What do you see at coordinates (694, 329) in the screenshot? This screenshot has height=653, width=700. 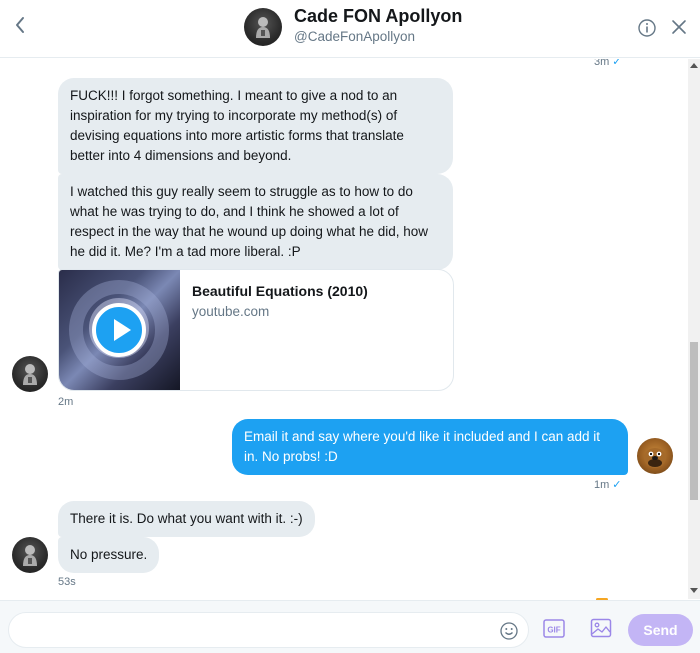 I see `scrollbar` at bounding box center [694, 329].